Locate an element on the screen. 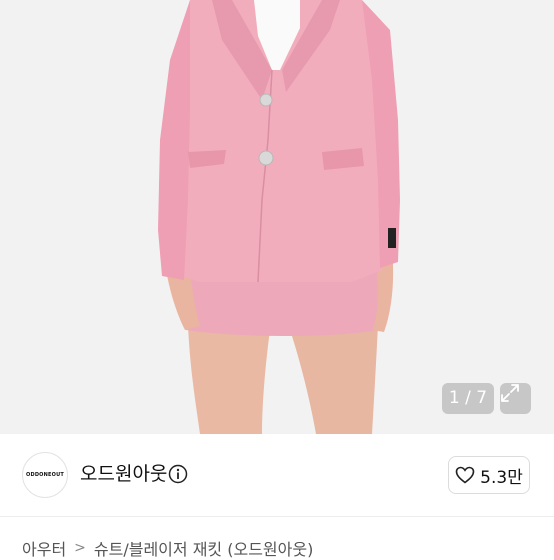 The image size is (554, 560). like-button: 5.3만 is located at coordinates (489, 475).